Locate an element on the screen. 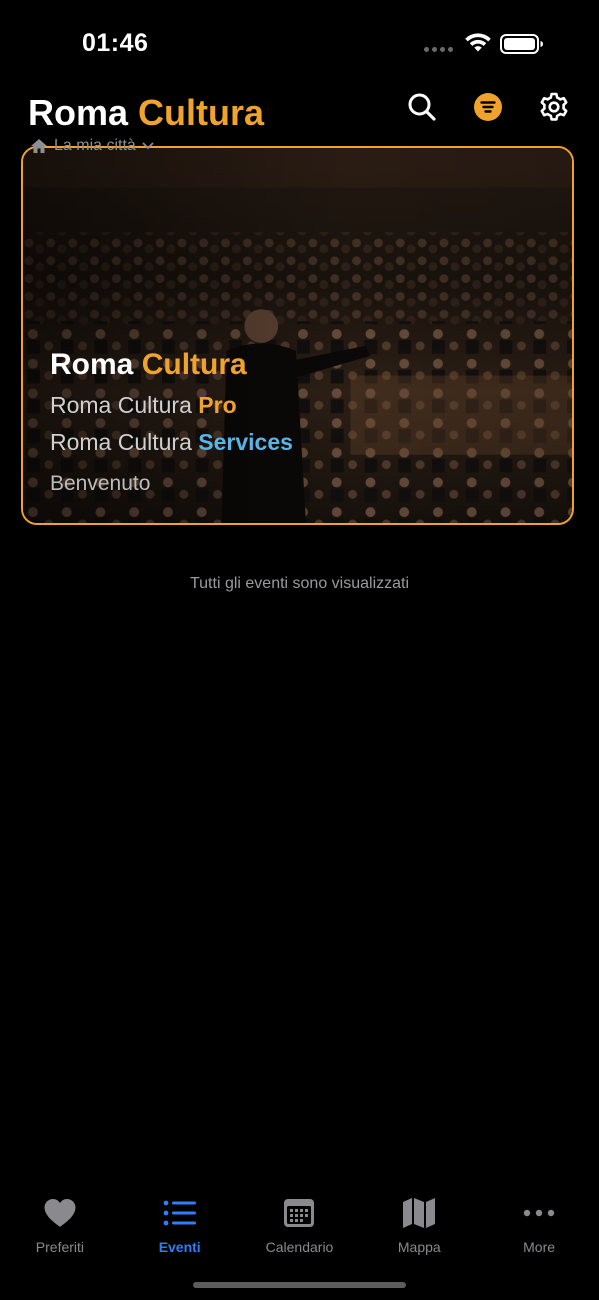  chevron-down-icon is located at coordinates (148, 146).